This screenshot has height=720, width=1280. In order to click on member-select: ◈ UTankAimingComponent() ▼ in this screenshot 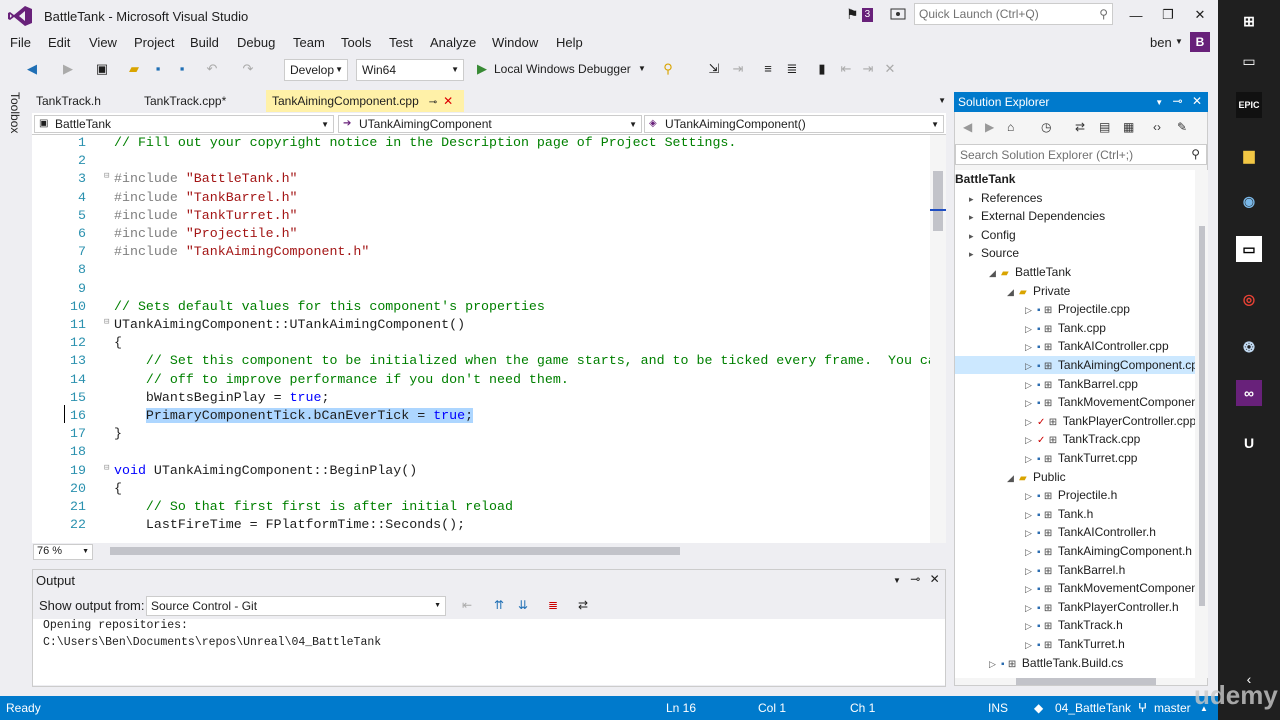, I will do `click(794, 124)`.